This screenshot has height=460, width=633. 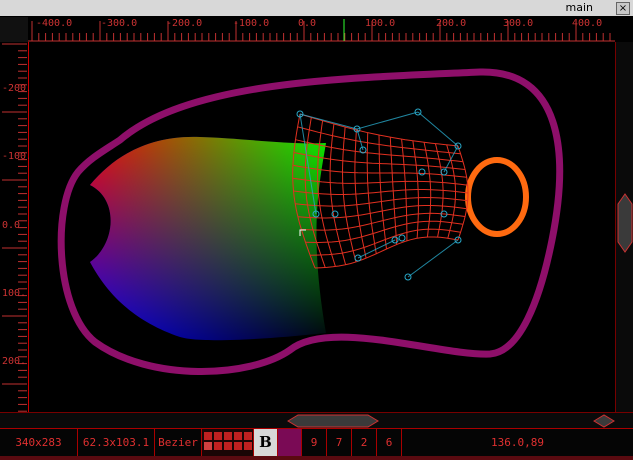 I want to click on window-title: main, so click(x=579, y=7).